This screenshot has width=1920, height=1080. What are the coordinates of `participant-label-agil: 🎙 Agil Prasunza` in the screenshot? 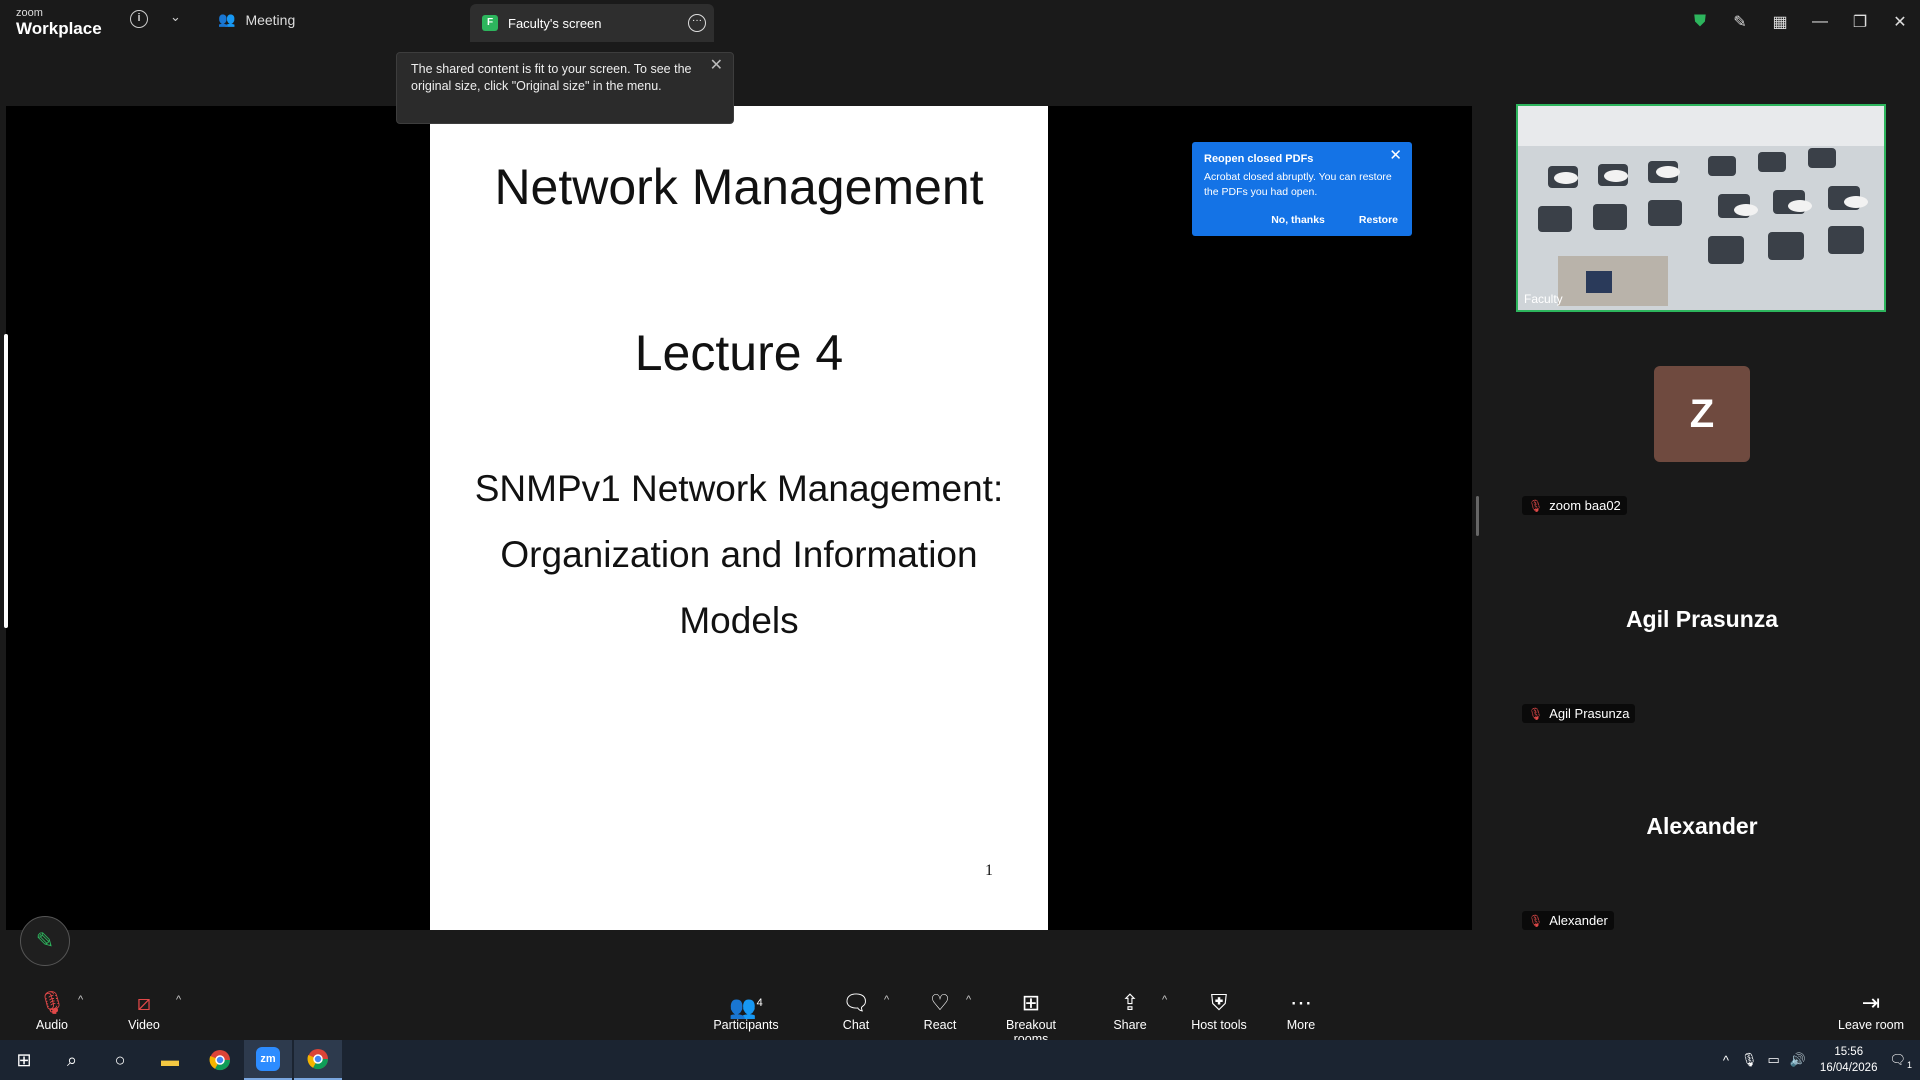 It's located at (1579, 713).